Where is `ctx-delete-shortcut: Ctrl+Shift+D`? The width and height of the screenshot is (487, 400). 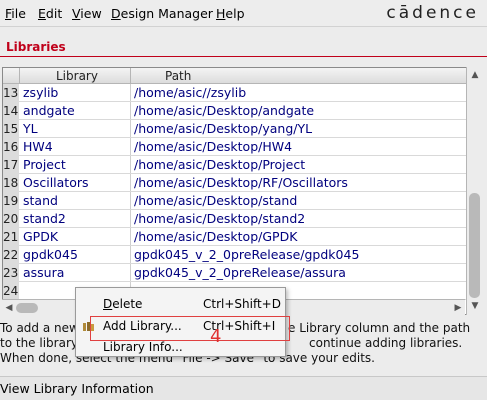
ctx-delete-shortcut: Ctrl+Shift+D is located at coordinates (242, 304).